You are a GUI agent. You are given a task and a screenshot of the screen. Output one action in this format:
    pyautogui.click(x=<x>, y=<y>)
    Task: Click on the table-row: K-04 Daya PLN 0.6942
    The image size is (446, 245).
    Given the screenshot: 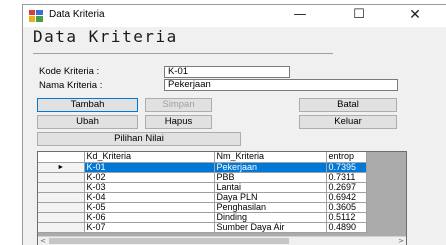 What is the action you would take?
    pyautogui.click(x=202, y=197)
    